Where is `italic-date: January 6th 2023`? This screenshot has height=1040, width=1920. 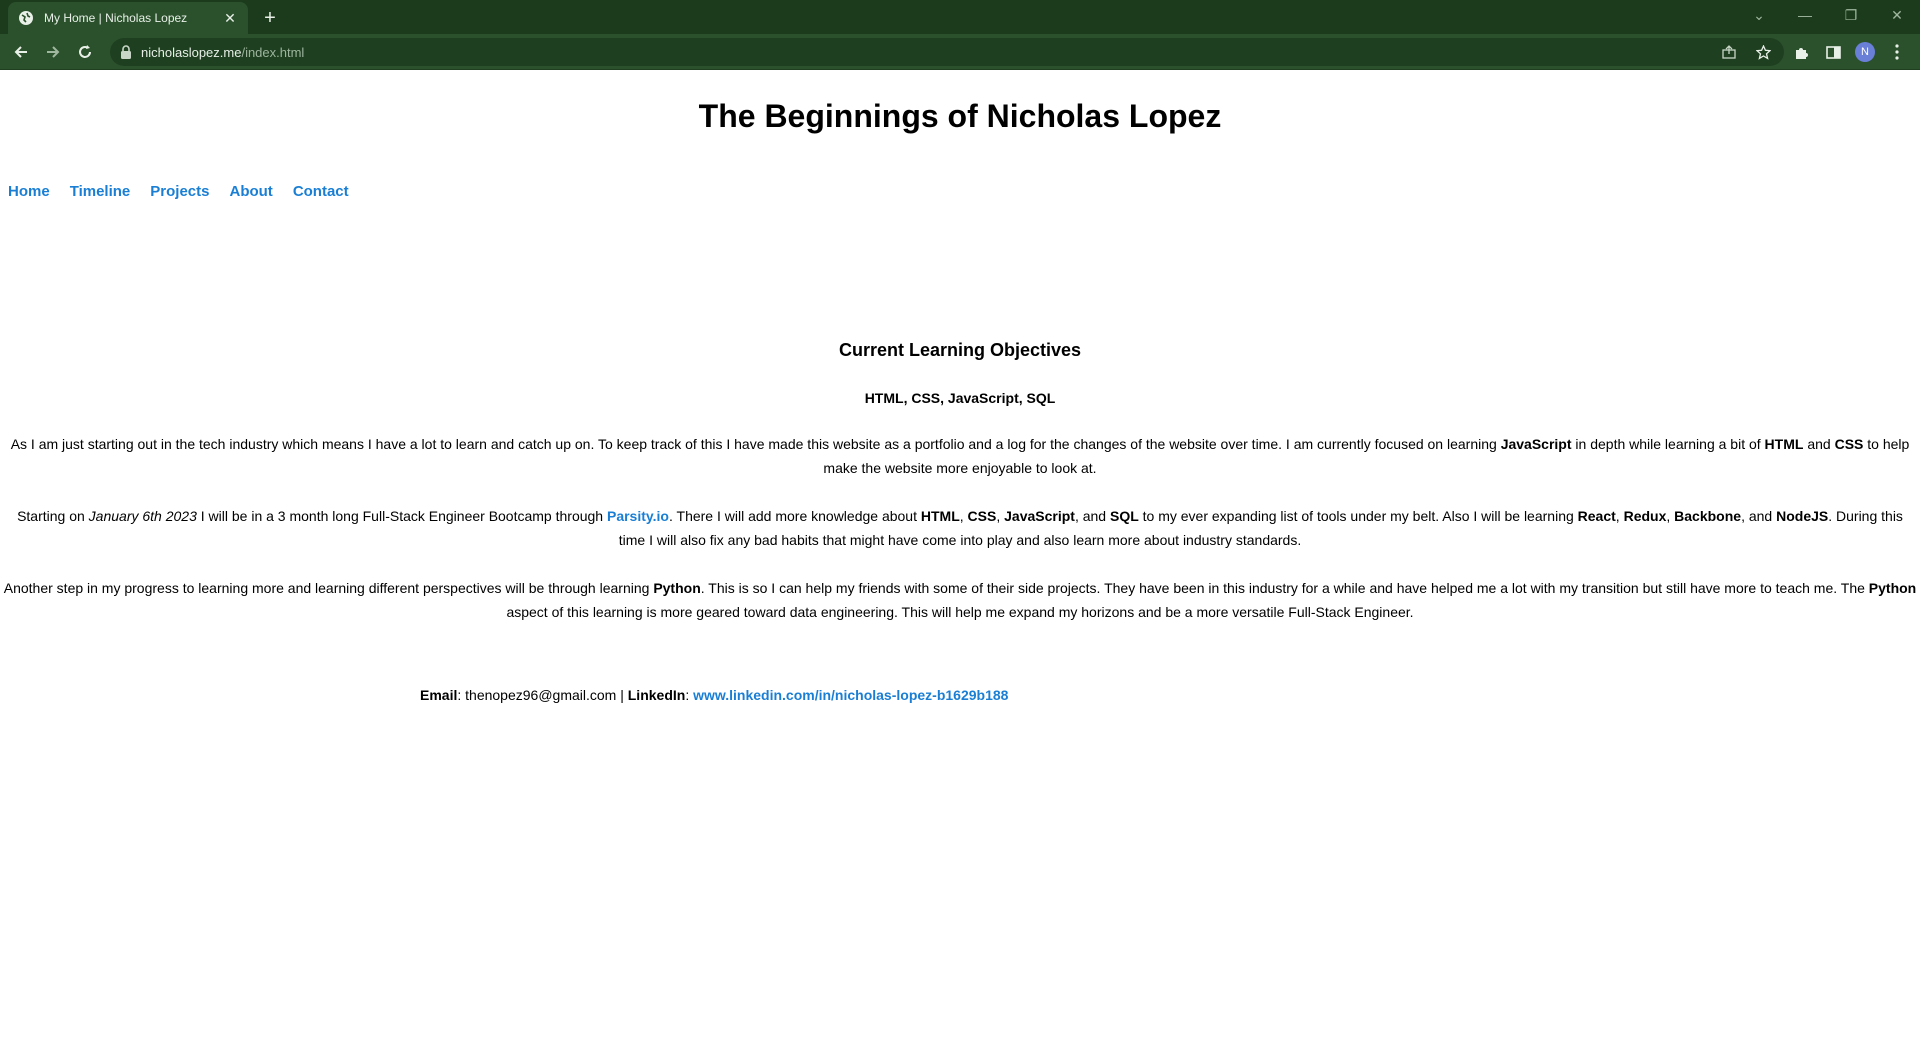
italic-date: January 6th 2023 is located at coordinates (142, 516).